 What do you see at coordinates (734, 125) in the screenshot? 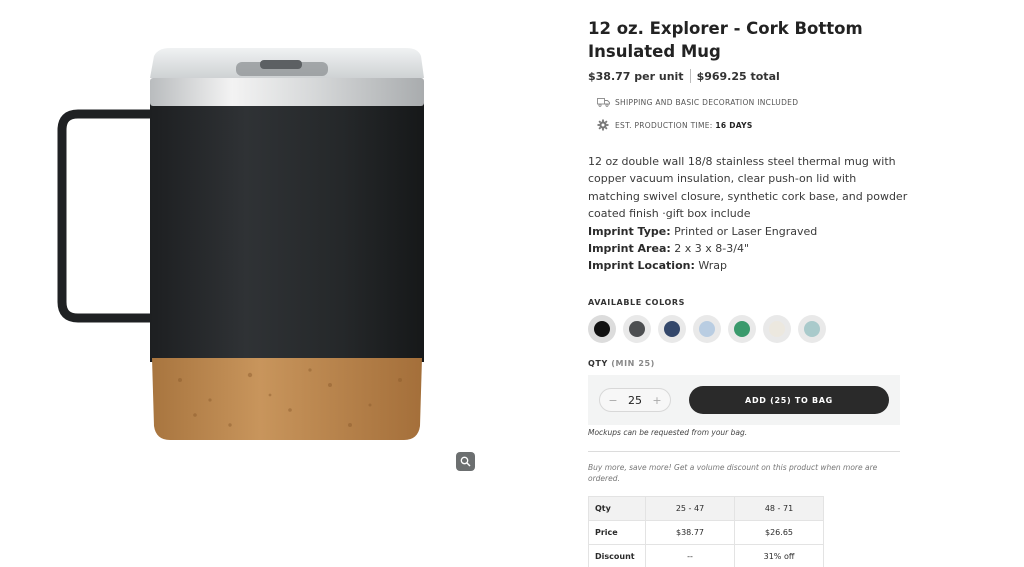
I see `production-value: 16 DAYS` at bounding box center [734, 125].